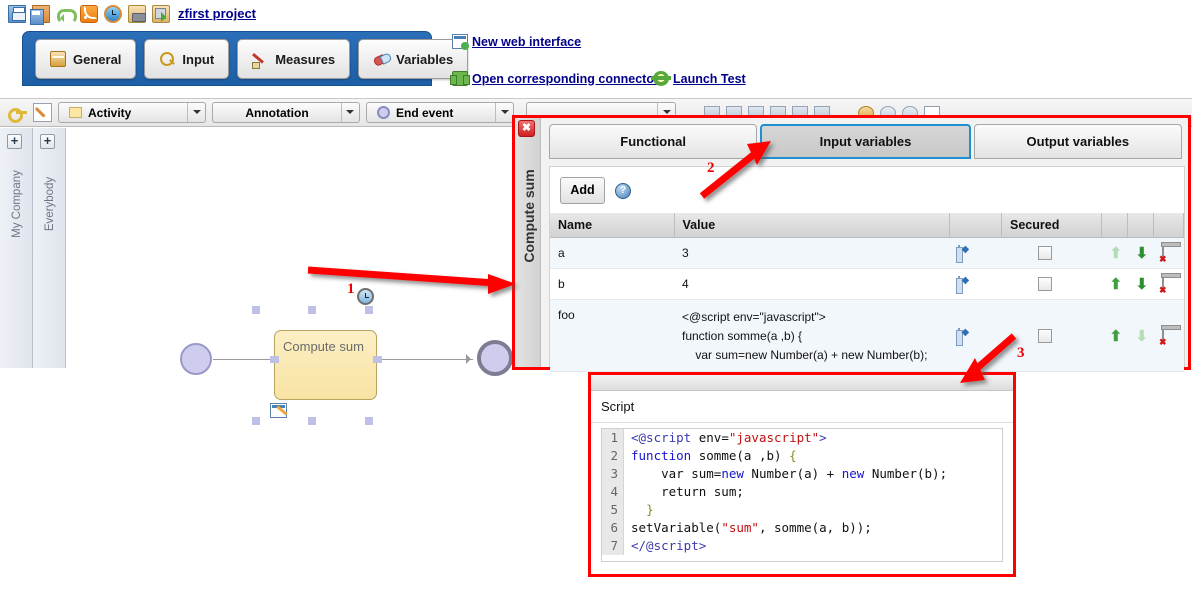 The width and height of the screenshot is (1192, 594). I want to click on tab-output-variables: Output variables, so click(1077, 141).